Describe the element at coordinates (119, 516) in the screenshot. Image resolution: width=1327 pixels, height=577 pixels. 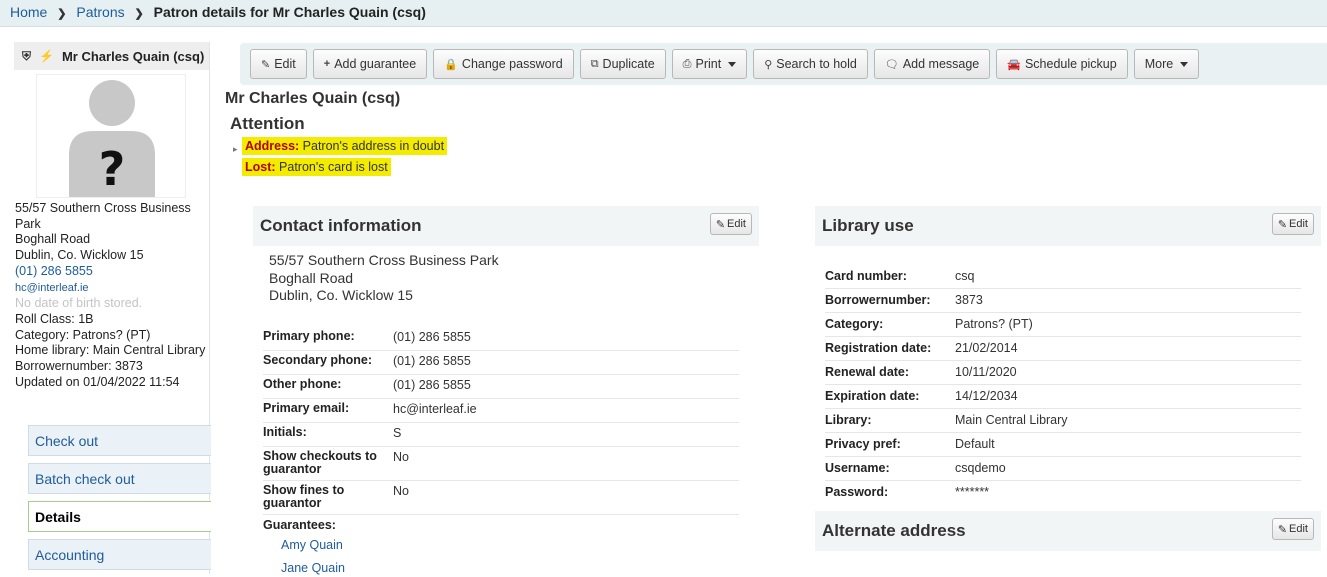
I see `nav-details: Details` at that location.